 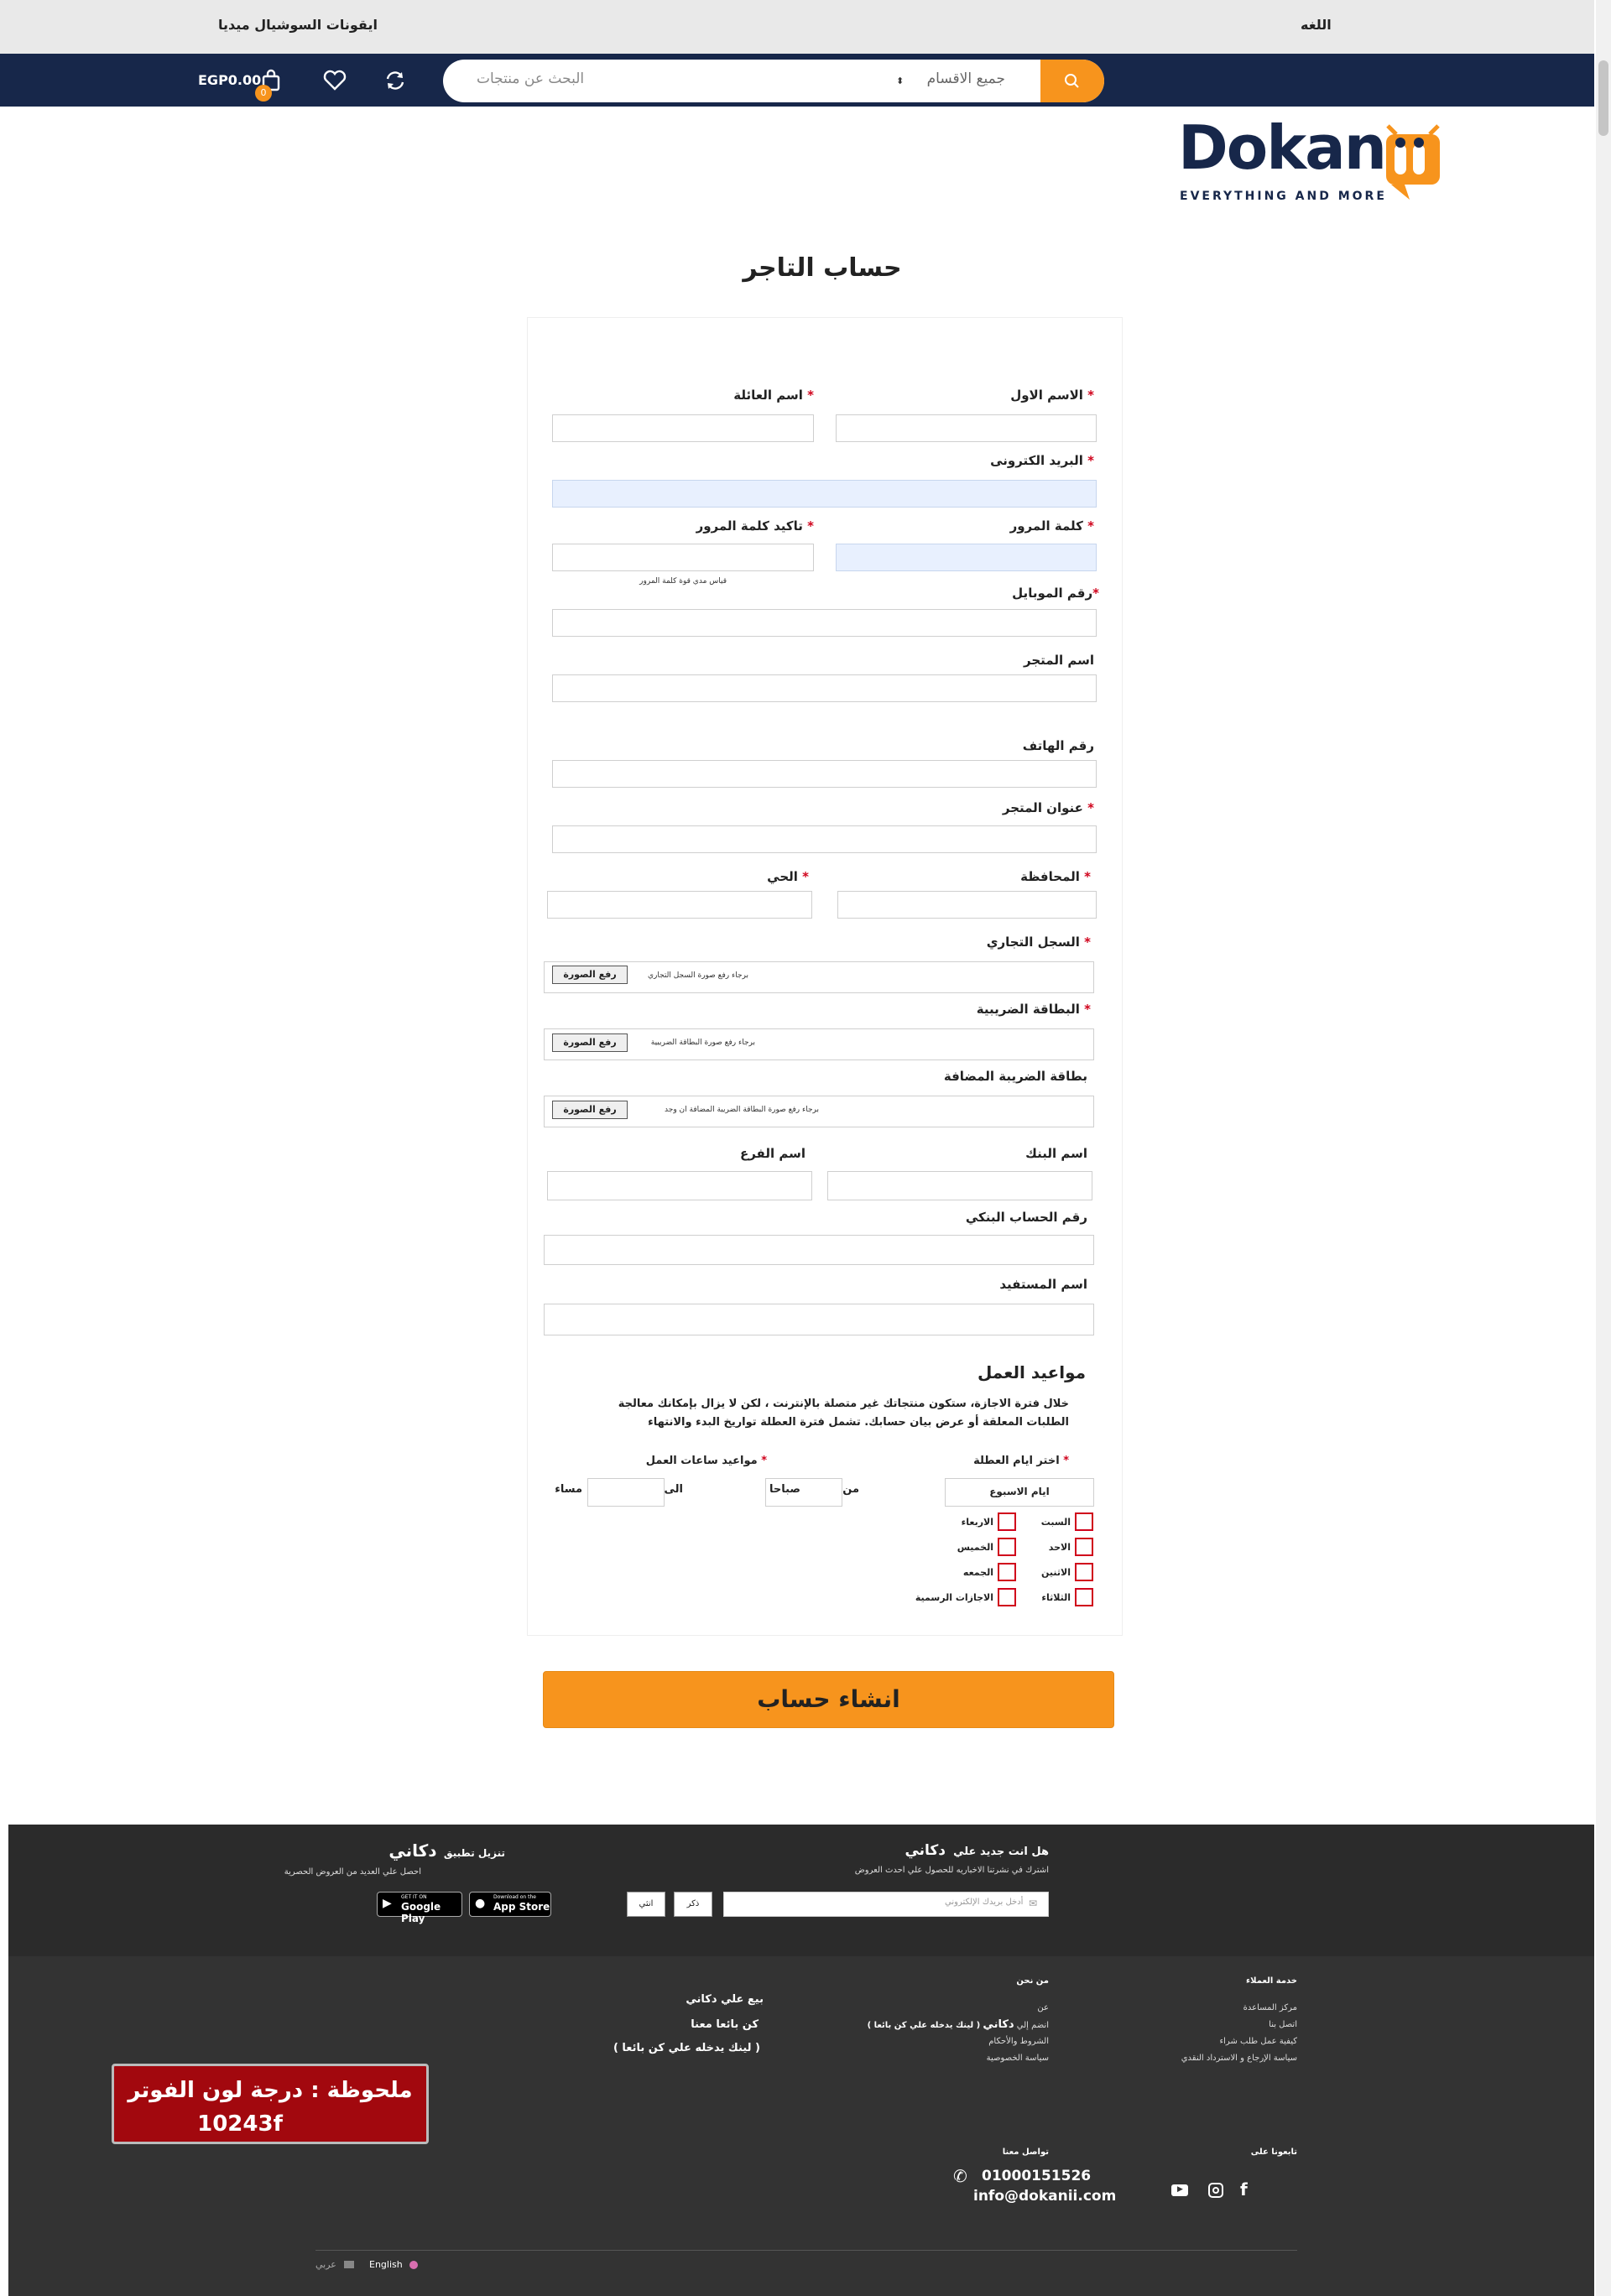 I want to click on search-bar: البحث عن منتجات ⬍ جميع الاقسام, so click(x=774, y=81).